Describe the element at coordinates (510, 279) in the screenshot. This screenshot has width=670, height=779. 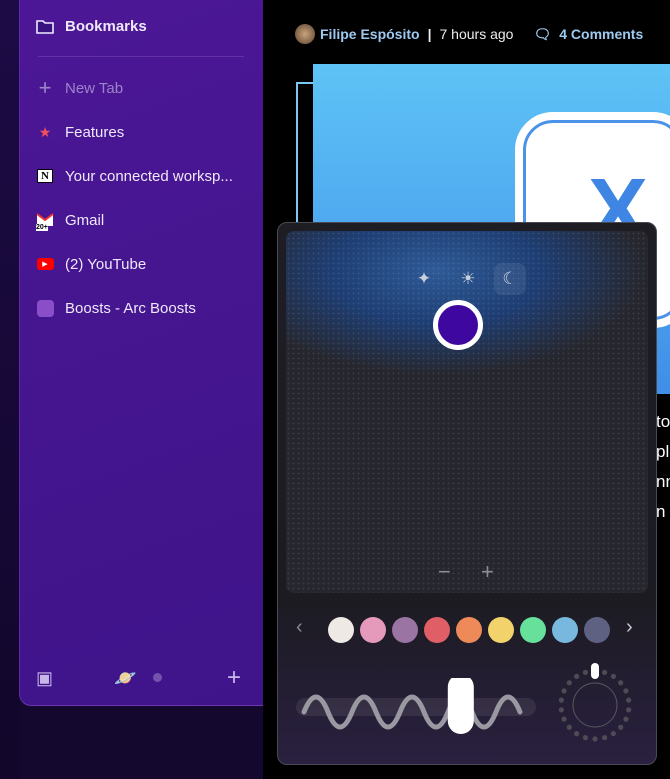
I see `dark-moon-icon: ☾` at that location.